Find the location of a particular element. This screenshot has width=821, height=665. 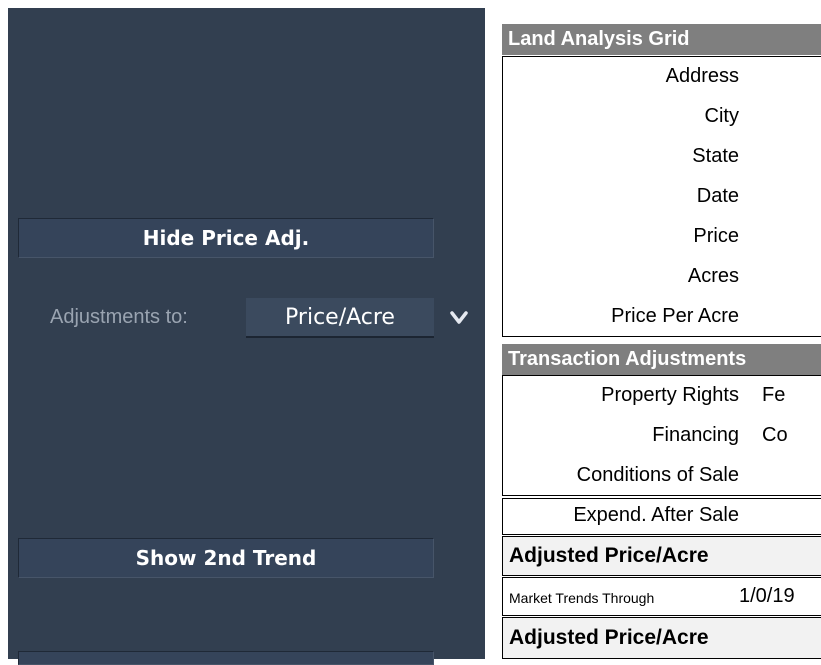

chevron-down-icon is located at coordinates (459, 318).